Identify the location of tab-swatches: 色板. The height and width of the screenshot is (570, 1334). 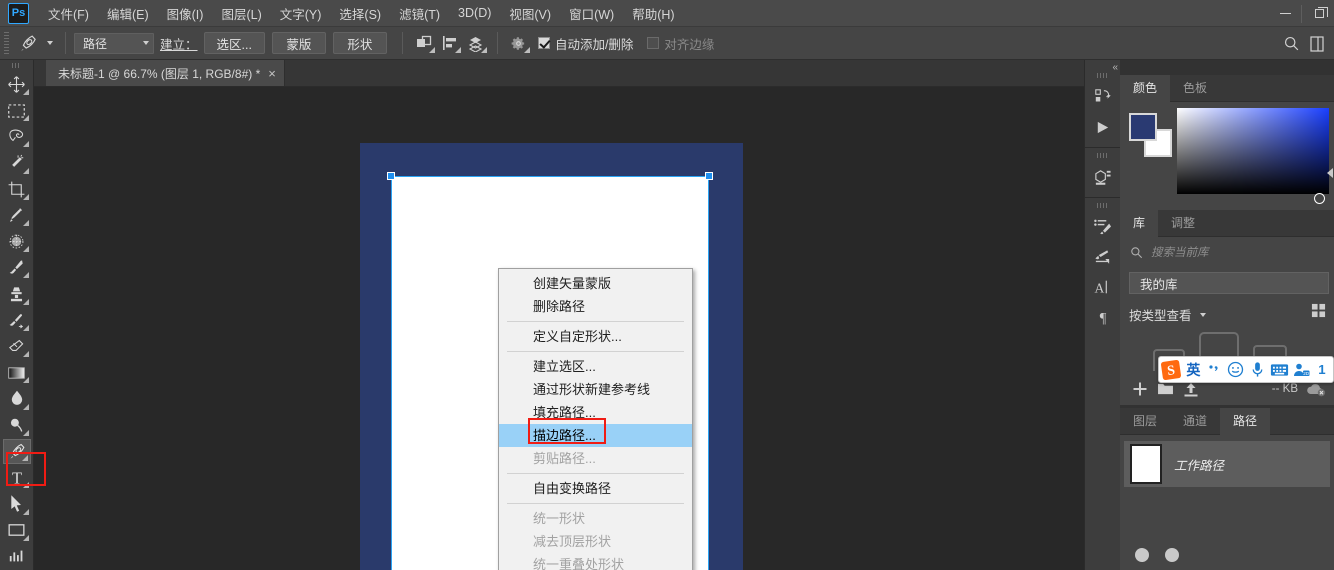
(1195, 88).